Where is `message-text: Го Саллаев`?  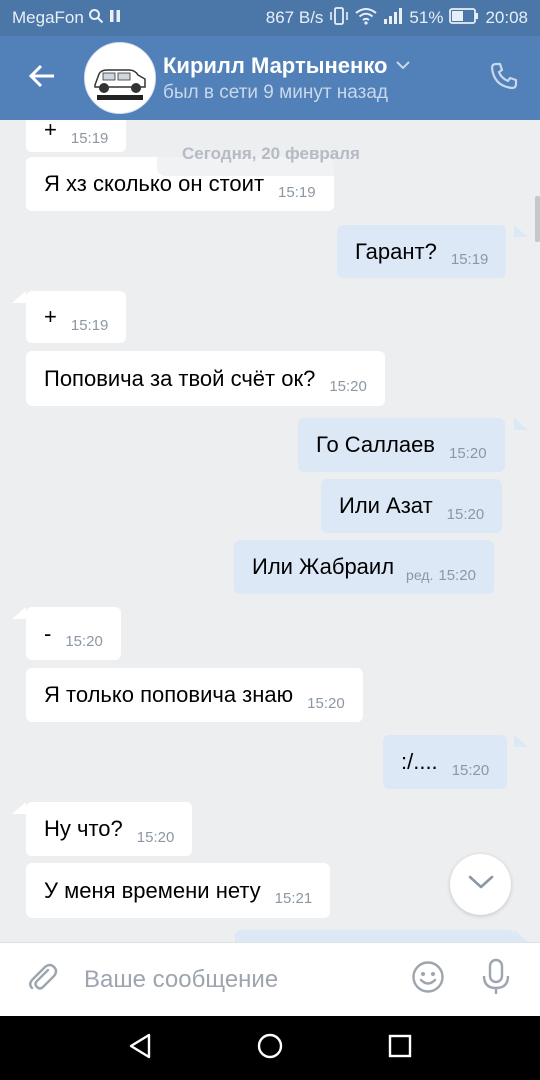
message-text: Го Саллаев is located at coordinates (375, 444).